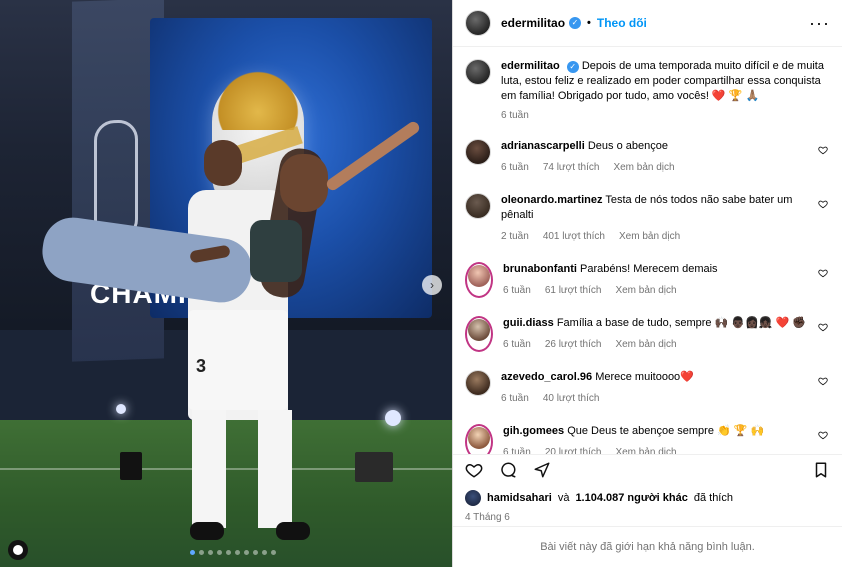 Image resolution: width=842 pixels, height=567 pixels. I want to click on caption-meta: 6 tuần, so click(665, 115).